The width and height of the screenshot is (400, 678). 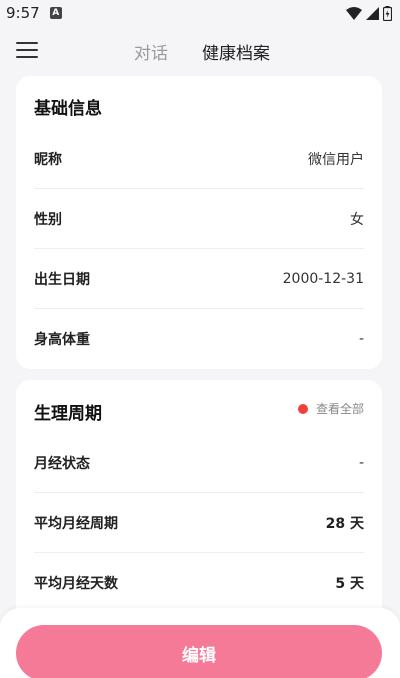 I want to click on tab-health-profile: 健康档案, so click(x=236, y=51).